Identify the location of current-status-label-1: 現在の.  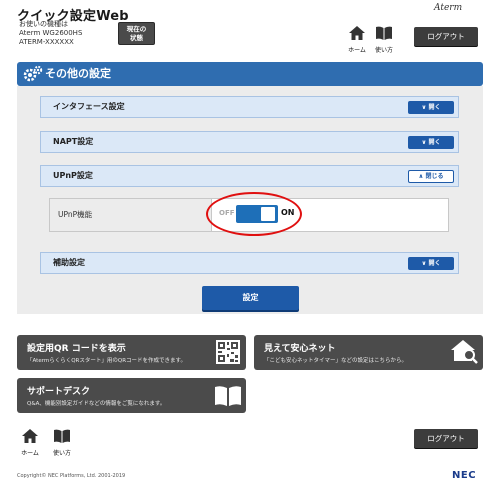
(136, 29).